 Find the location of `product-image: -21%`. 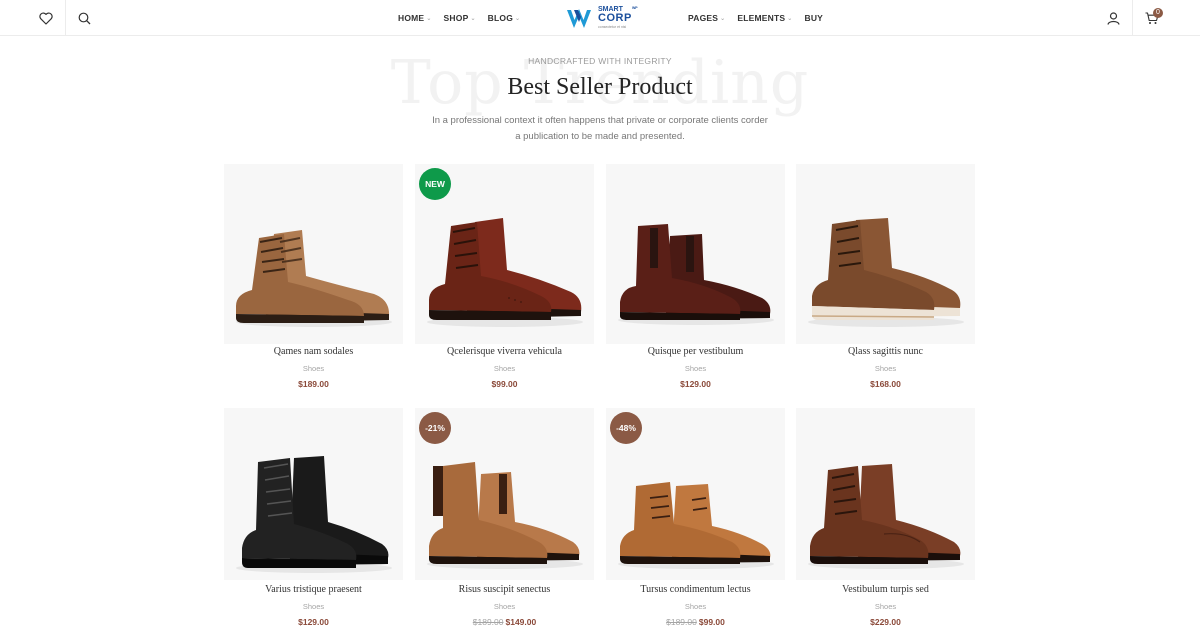

product-image: -21% is located at coordinates (504, 494).